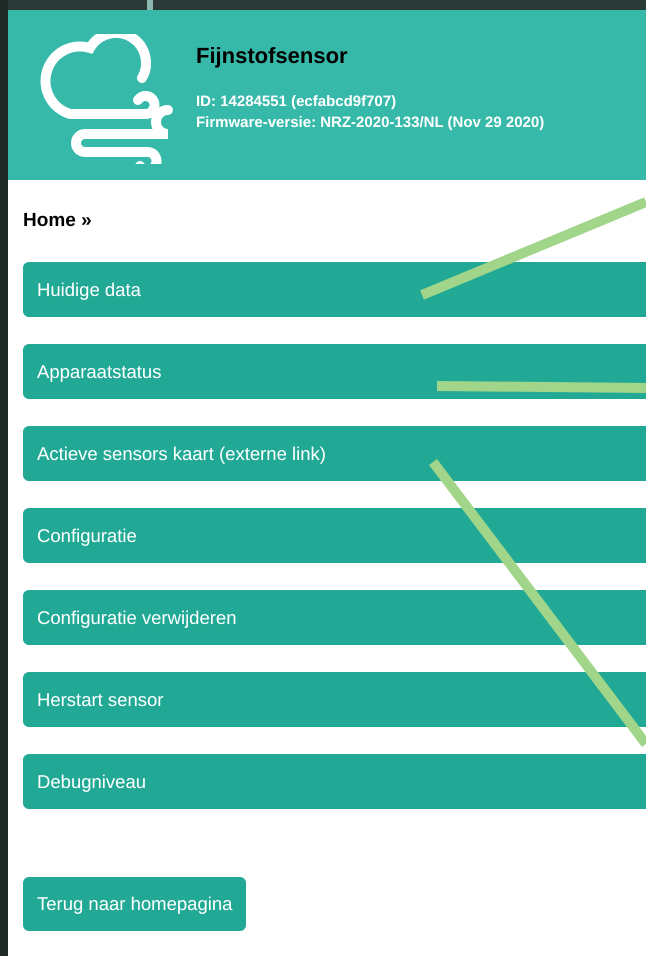  Describe the element at coordinates (297, 102) in the screenshot. I see `device-id: ID: 14284551 (ecfabcd9f707)` at that location.